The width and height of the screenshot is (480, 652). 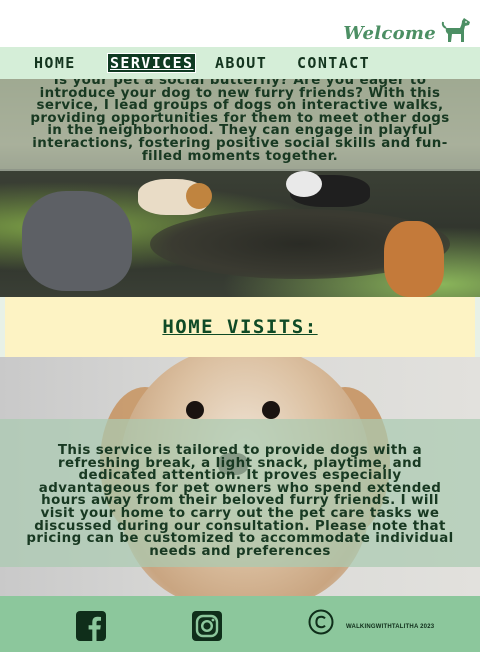 I want to click on facebook-link, so click(x=91, y=626).